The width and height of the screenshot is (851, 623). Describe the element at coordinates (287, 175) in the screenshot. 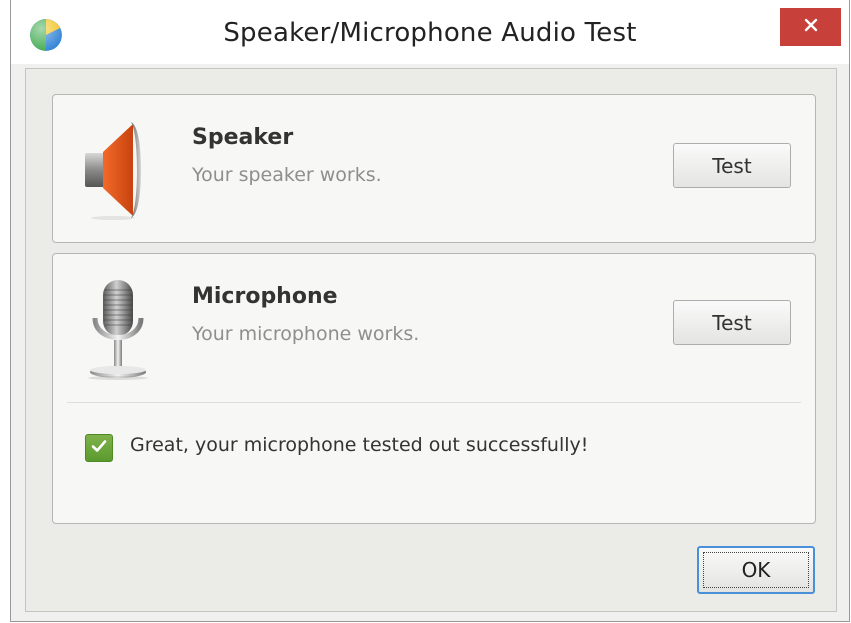

I see `speaker-status: Your speaker works.` at that location.